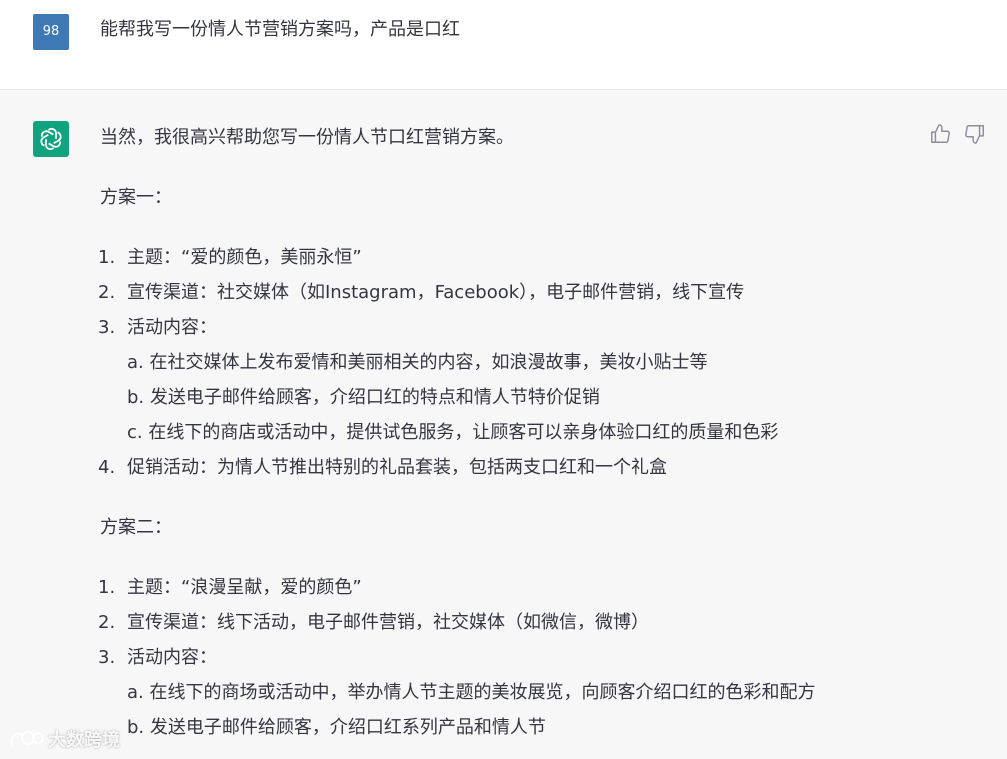 Image resolution: width=1007 pixels, height=759 pixels. I want to click on openai-logo-icon, so click(51, 139).